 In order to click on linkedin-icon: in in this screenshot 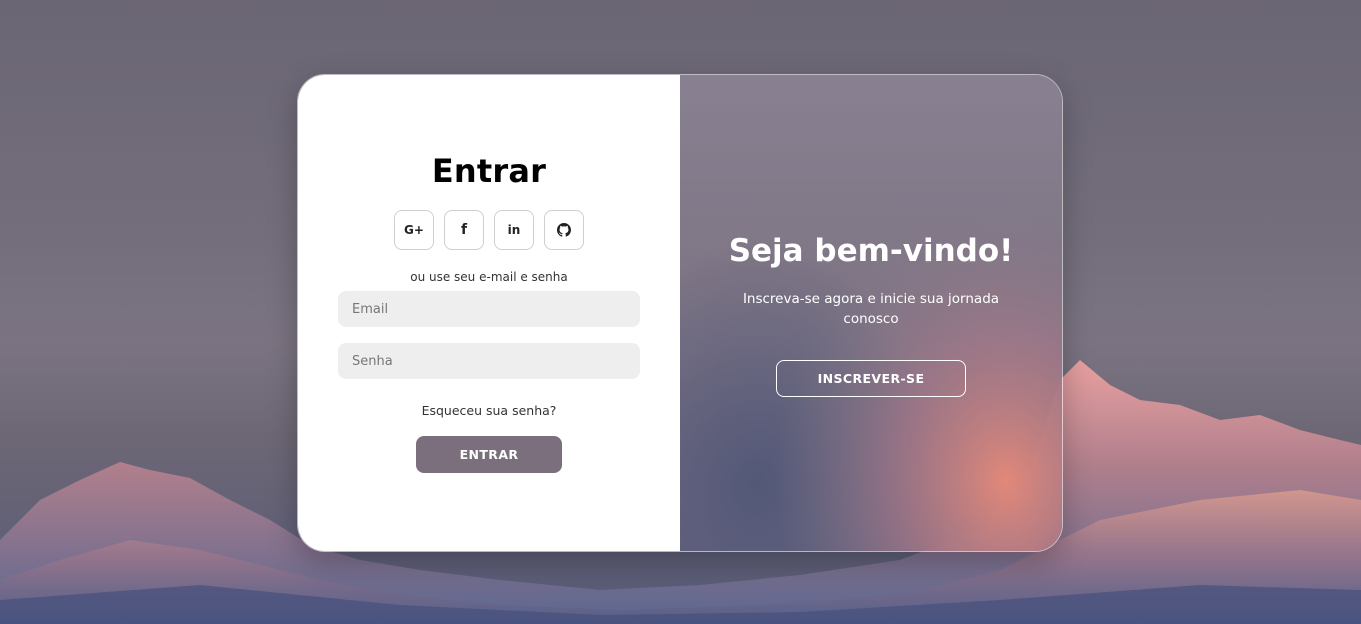, I will do `click(514, 230)`.